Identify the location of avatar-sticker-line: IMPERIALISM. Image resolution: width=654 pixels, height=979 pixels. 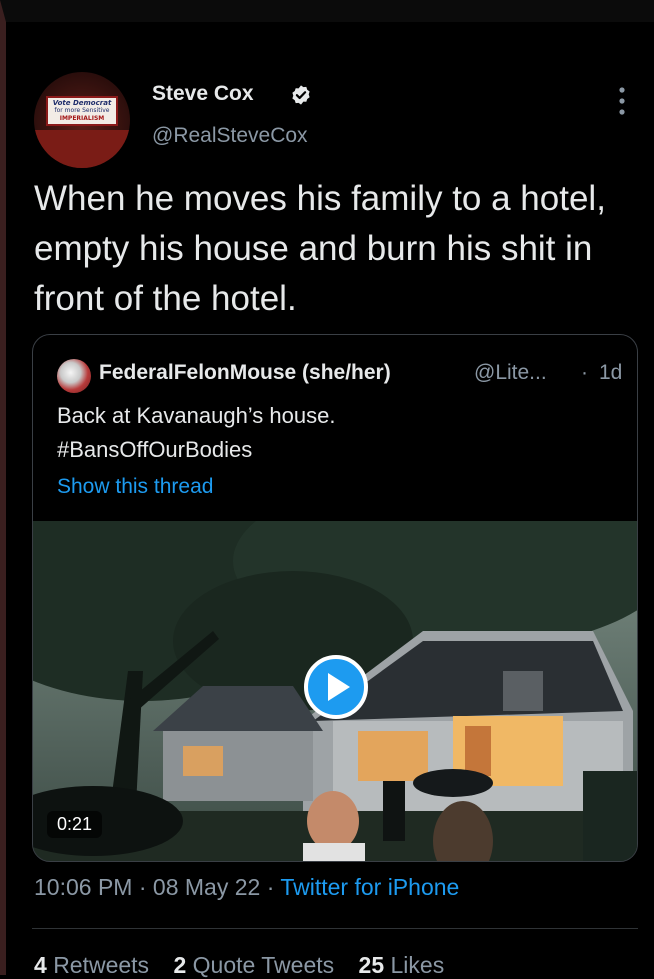
(82, 118).